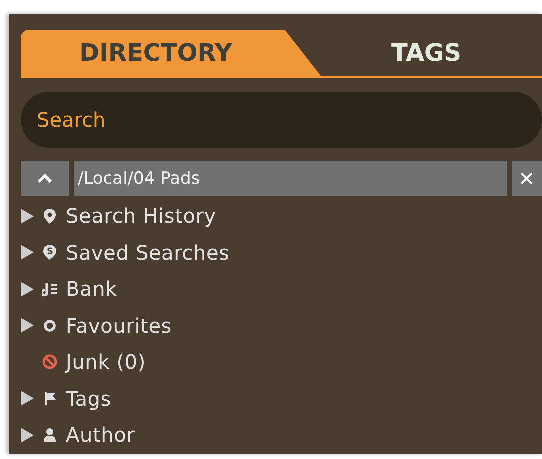  Describe the element at coordinates (50, 289) in the screenshot. I see `note-list-icon` at that location.